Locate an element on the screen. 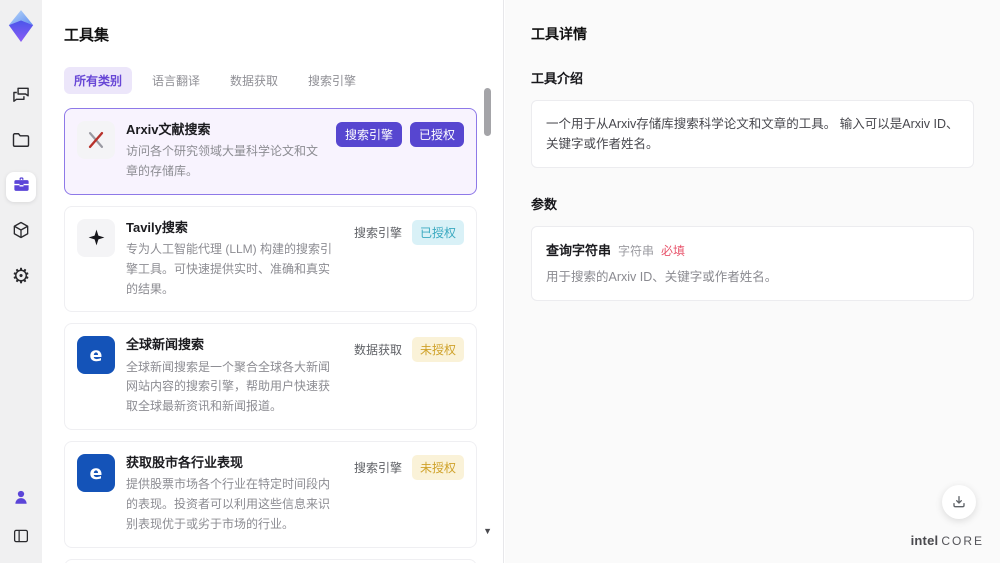 The width and height of the screenshot is (1000, 563). tool-description: 访问各个研究领域大量科学论文和文章的存储库。 is located at coordinates (222, 161).